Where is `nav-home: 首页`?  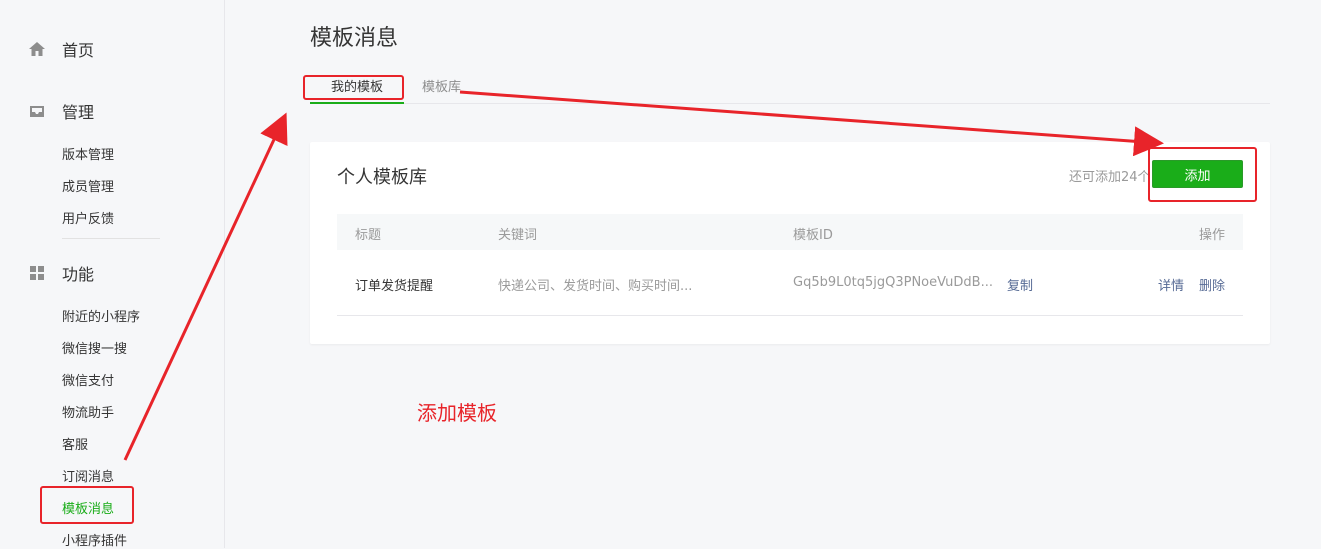 nav-home: 首页 is located at coordinates (61, 49).